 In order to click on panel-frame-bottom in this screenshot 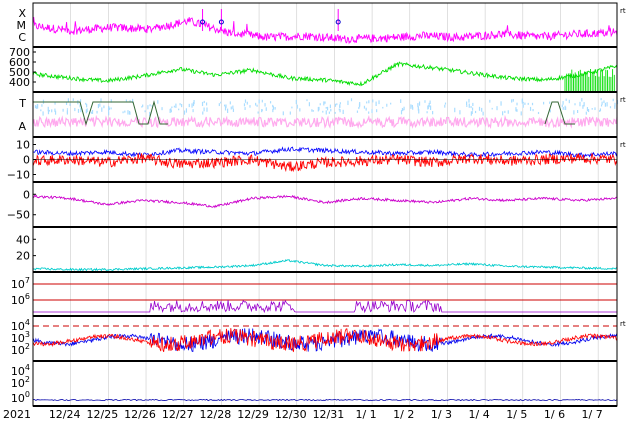, I will do `click(325, 383)`.